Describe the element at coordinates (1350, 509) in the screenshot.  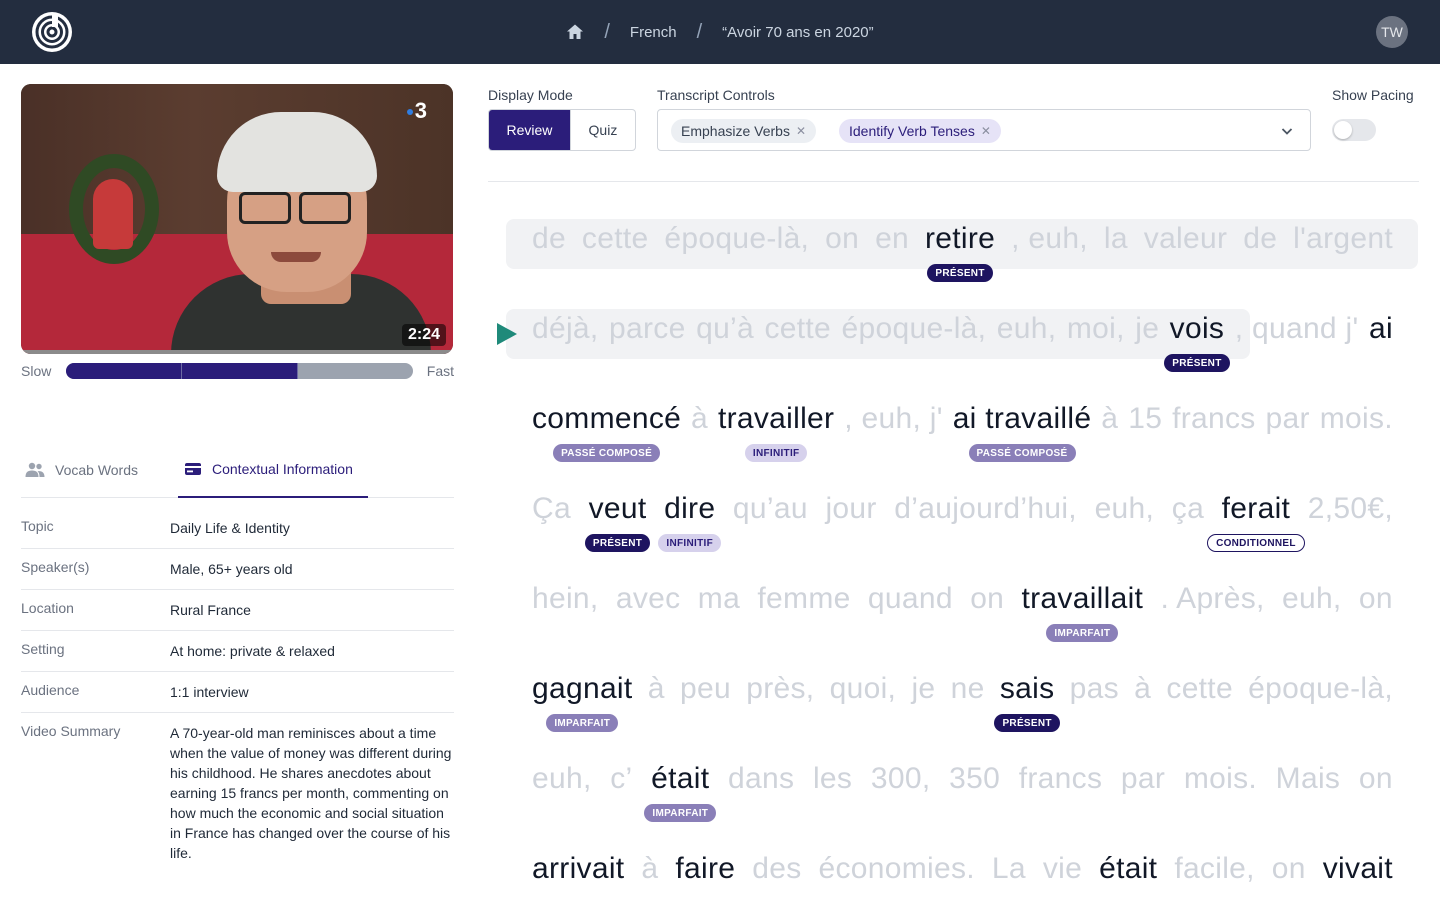
I see `transcript-word: 2,50€,` at that location.